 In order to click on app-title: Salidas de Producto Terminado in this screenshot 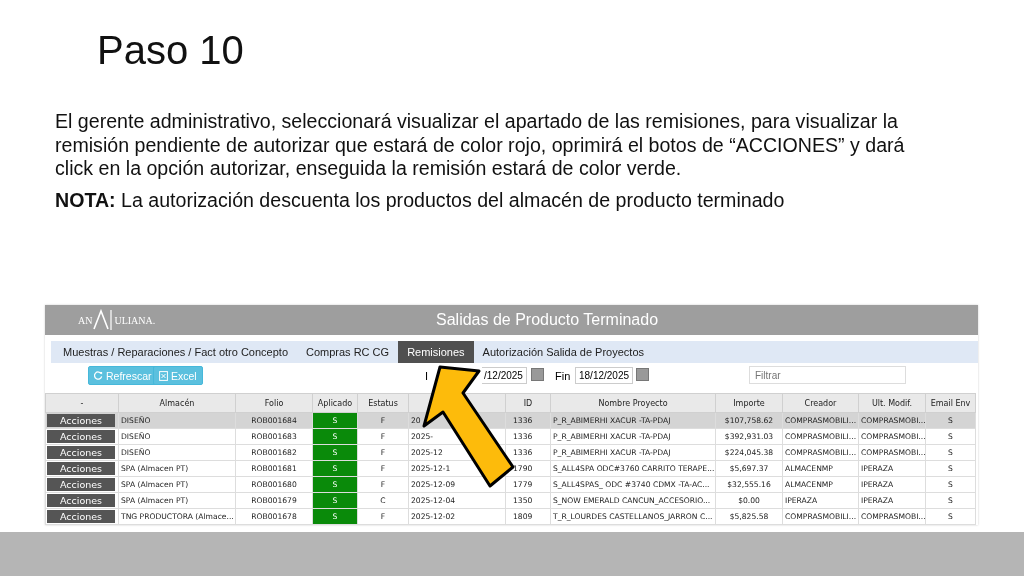, I will do `click(547, 320)`.